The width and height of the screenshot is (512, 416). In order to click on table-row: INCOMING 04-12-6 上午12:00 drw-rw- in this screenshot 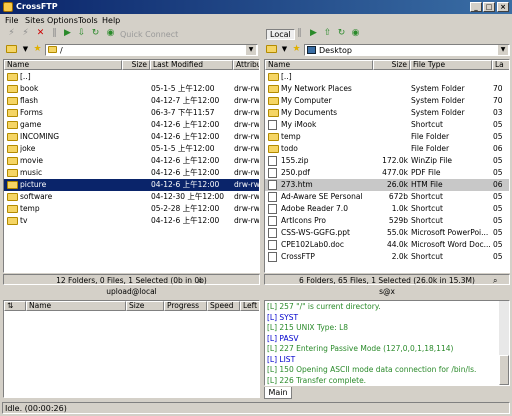, I will do `click(131, 137)`.